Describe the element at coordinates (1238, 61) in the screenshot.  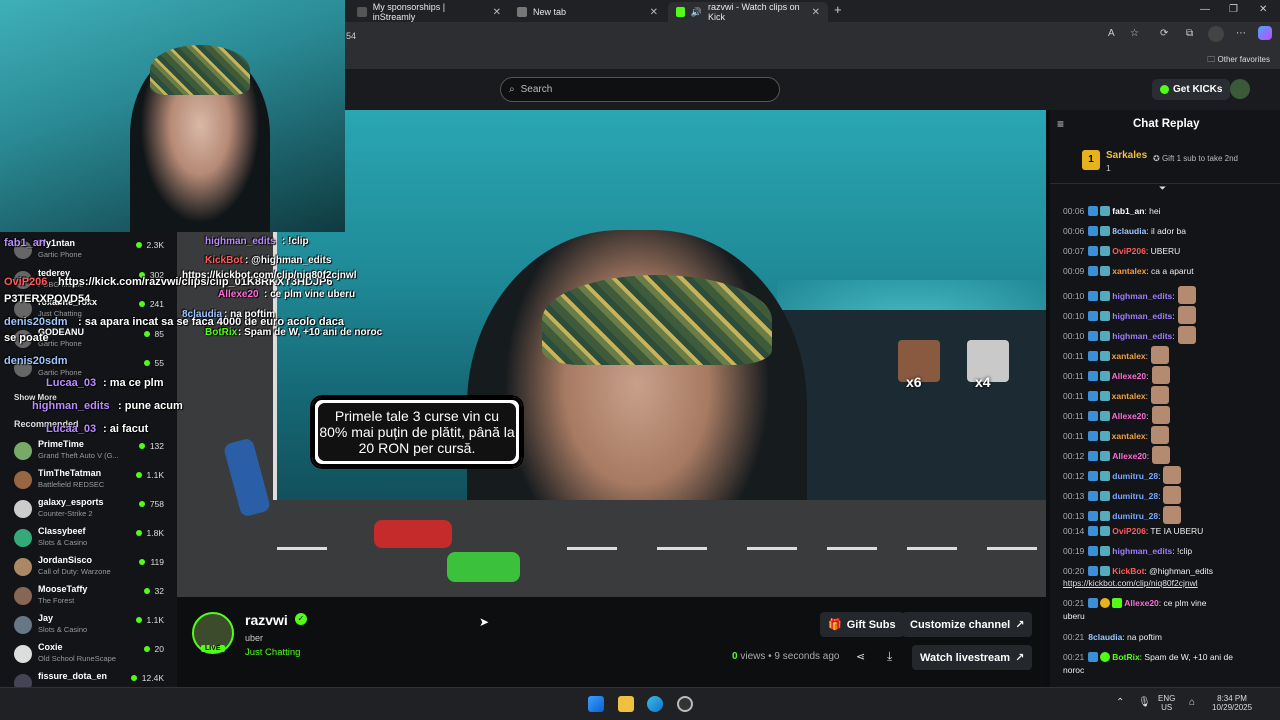
I see `other-favorites: 🗀 Other favorites` at that location.